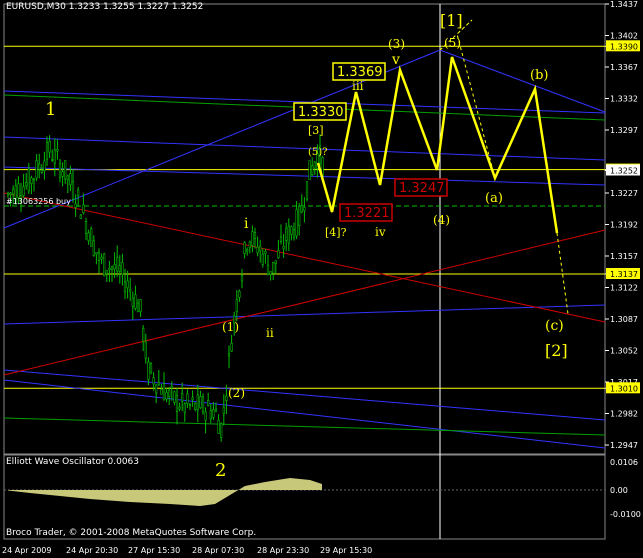  Describe the element at coordinates (624, 445) in the screenshot. I see `y-tick-label: 1.2947` at that location.